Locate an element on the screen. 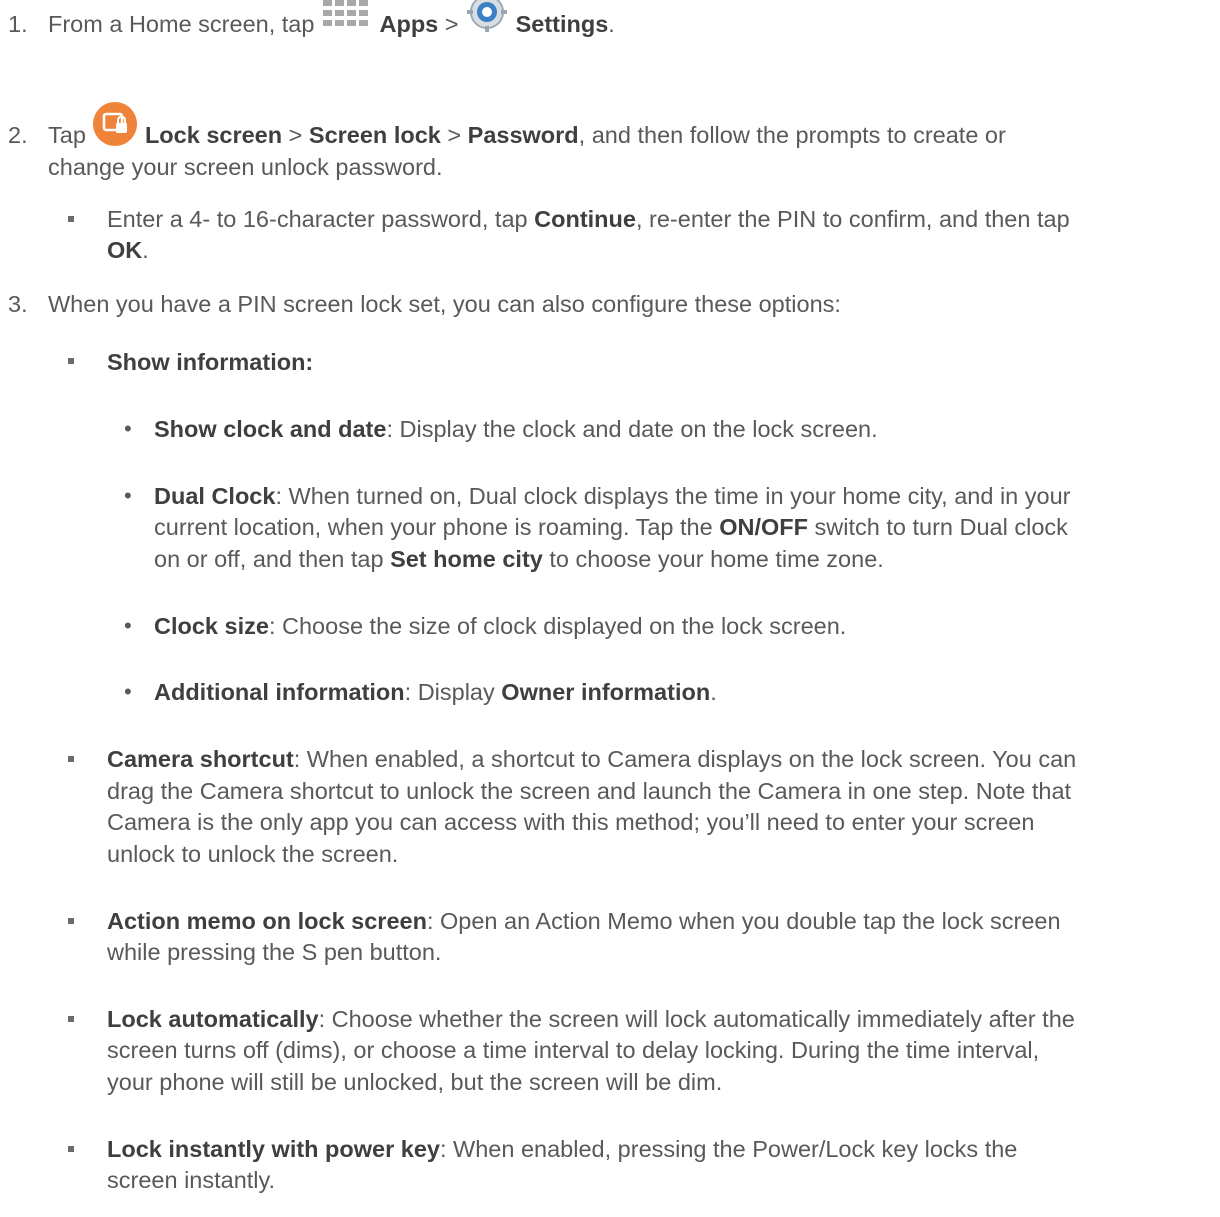 The width and height of the screenshot is (1220, 1217). settings-gear-icon is located at coordinates (487, 20).